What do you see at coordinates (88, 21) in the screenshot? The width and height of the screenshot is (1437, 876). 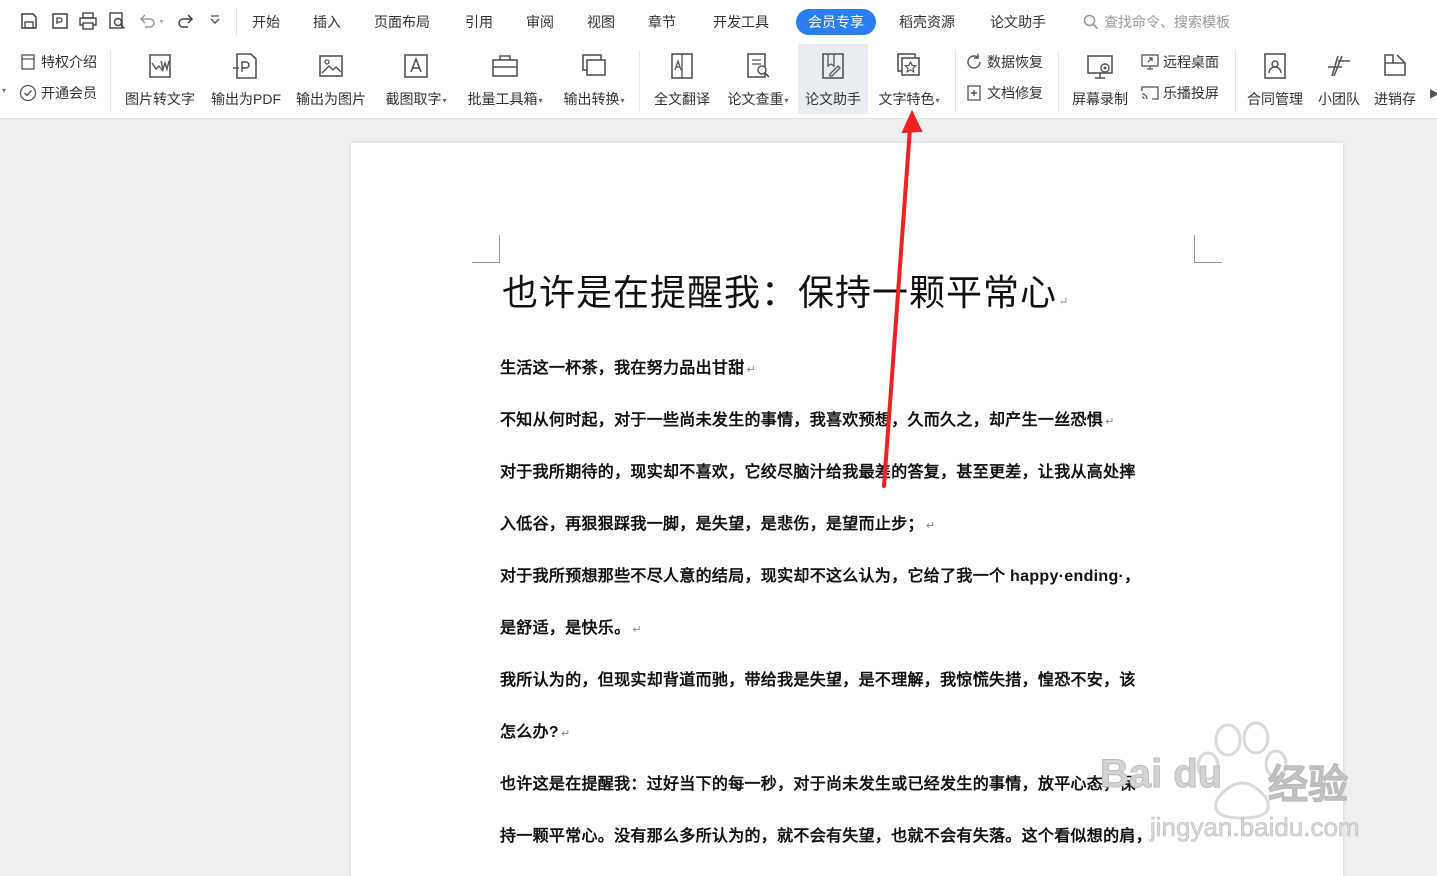 I see `print-icon` at bounding box center [88, 21].